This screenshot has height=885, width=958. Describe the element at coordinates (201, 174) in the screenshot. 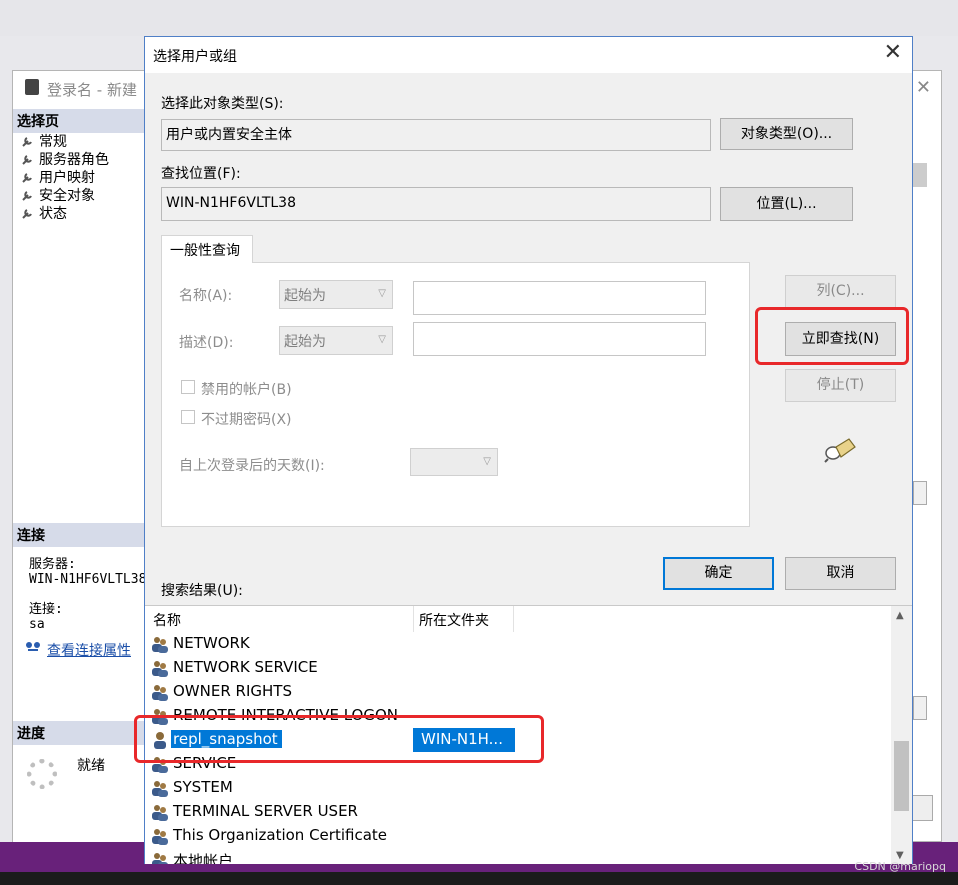

I see `location-label: 查找位置(F):` at that location.